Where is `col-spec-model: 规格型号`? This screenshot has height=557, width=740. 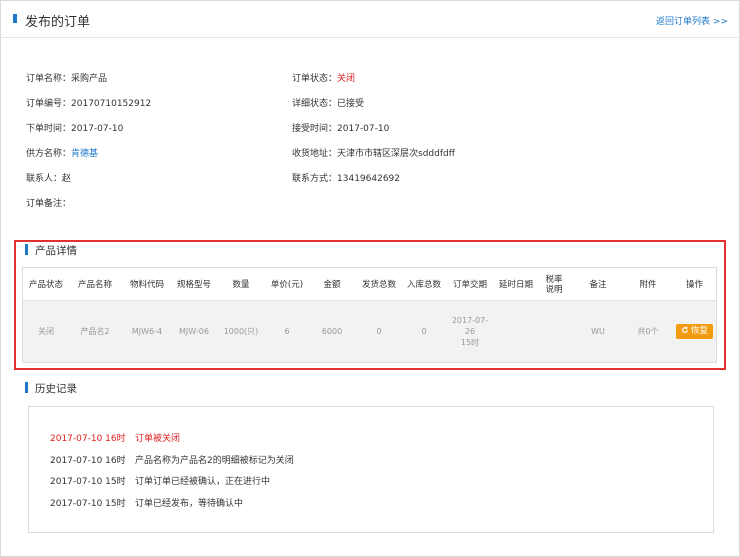 col-spec-model: 规格型号 is located at coordinates (193, 284).